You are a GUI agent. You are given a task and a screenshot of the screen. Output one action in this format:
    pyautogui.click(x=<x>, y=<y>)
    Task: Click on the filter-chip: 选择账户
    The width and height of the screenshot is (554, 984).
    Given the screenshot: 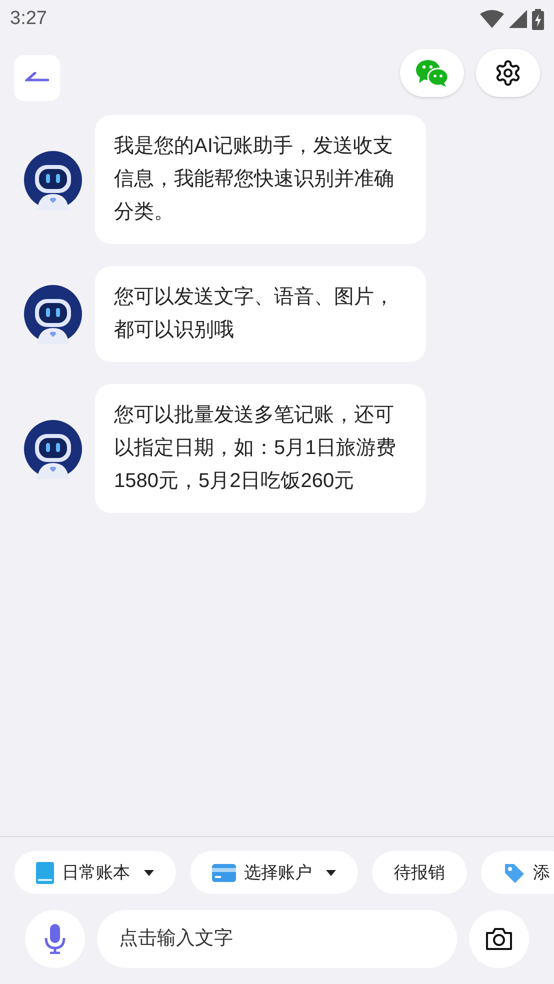 What is the action you would take?
    pyautogui.click(x=274, y=872)
    